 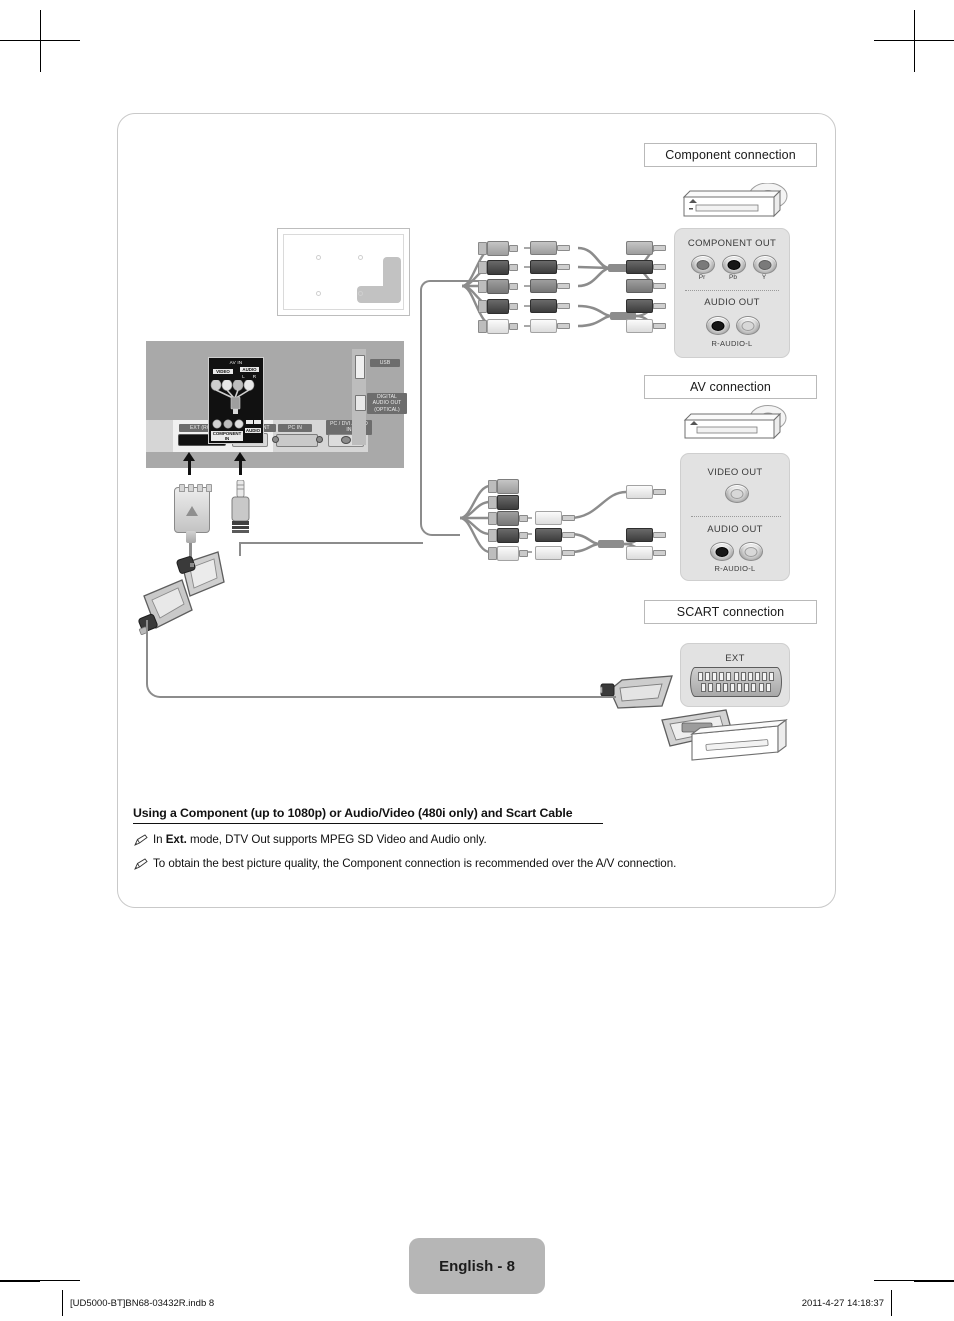 What do you see at coordinates (733, 277) in the screenshot?
I see `jack-pb-label: Pb` at bounding box center [733, 277].